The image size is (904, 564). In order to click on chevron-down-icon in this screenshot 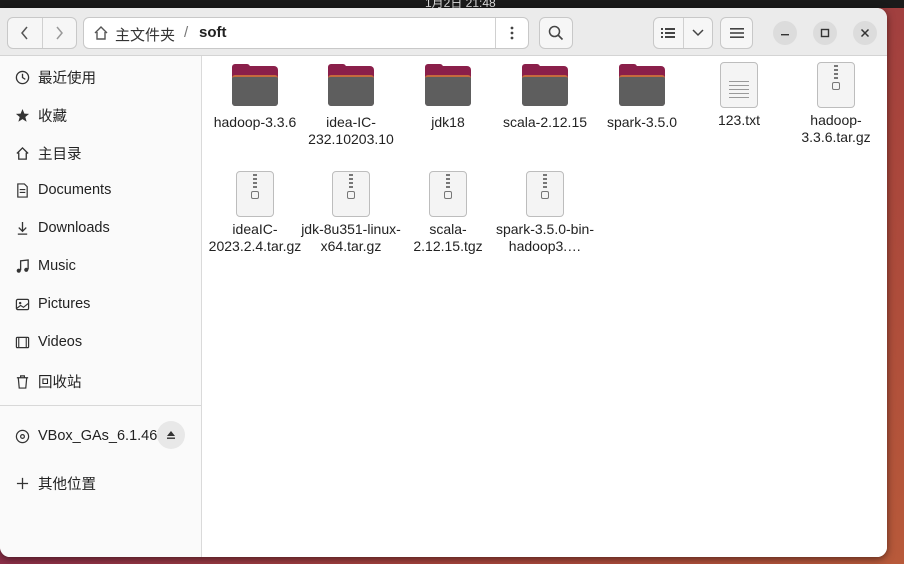, I will do `click(698, 33)`.